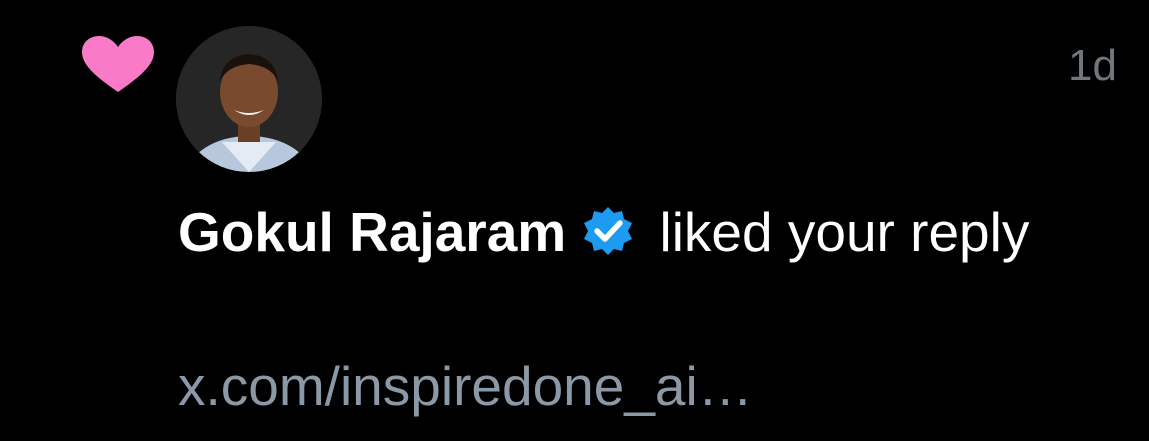 This screenshot has width=1149, height=441. What do you see at coordinates (837, 232) in the screenshot?
I see `action-text: liked your reply` at bounding box center [837, 232].